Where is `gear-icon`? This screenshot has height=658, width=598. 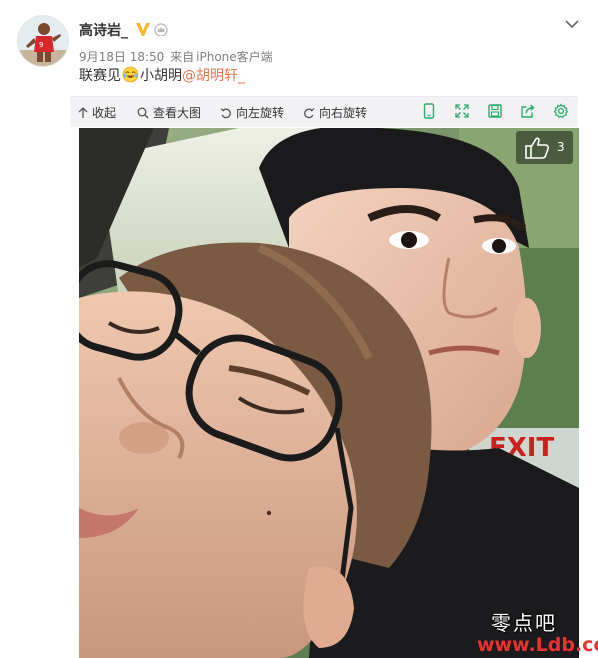 gear-icon is located at coordinates (561, 111).